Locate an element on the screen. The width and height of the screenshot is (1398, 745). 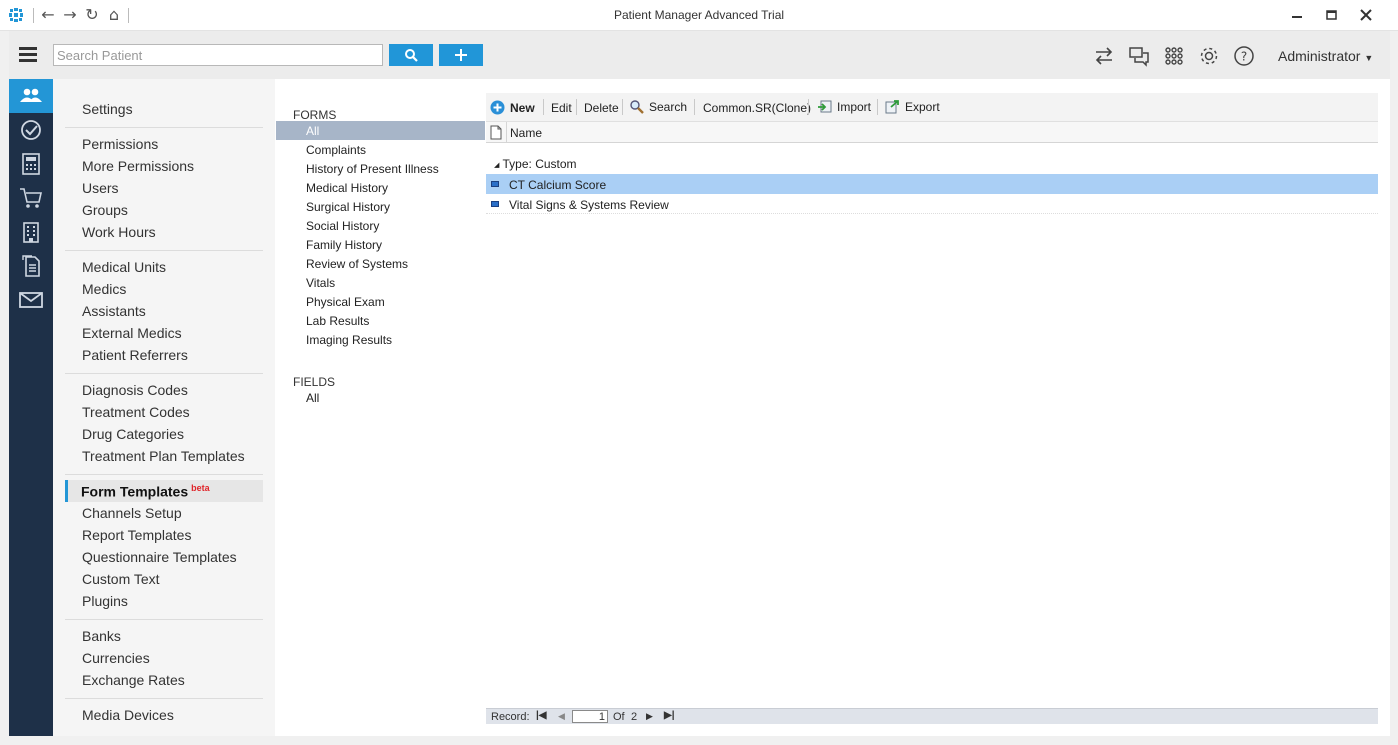
forms-item-physical-exam: Physical Exam is located at coordinates (345, 302).